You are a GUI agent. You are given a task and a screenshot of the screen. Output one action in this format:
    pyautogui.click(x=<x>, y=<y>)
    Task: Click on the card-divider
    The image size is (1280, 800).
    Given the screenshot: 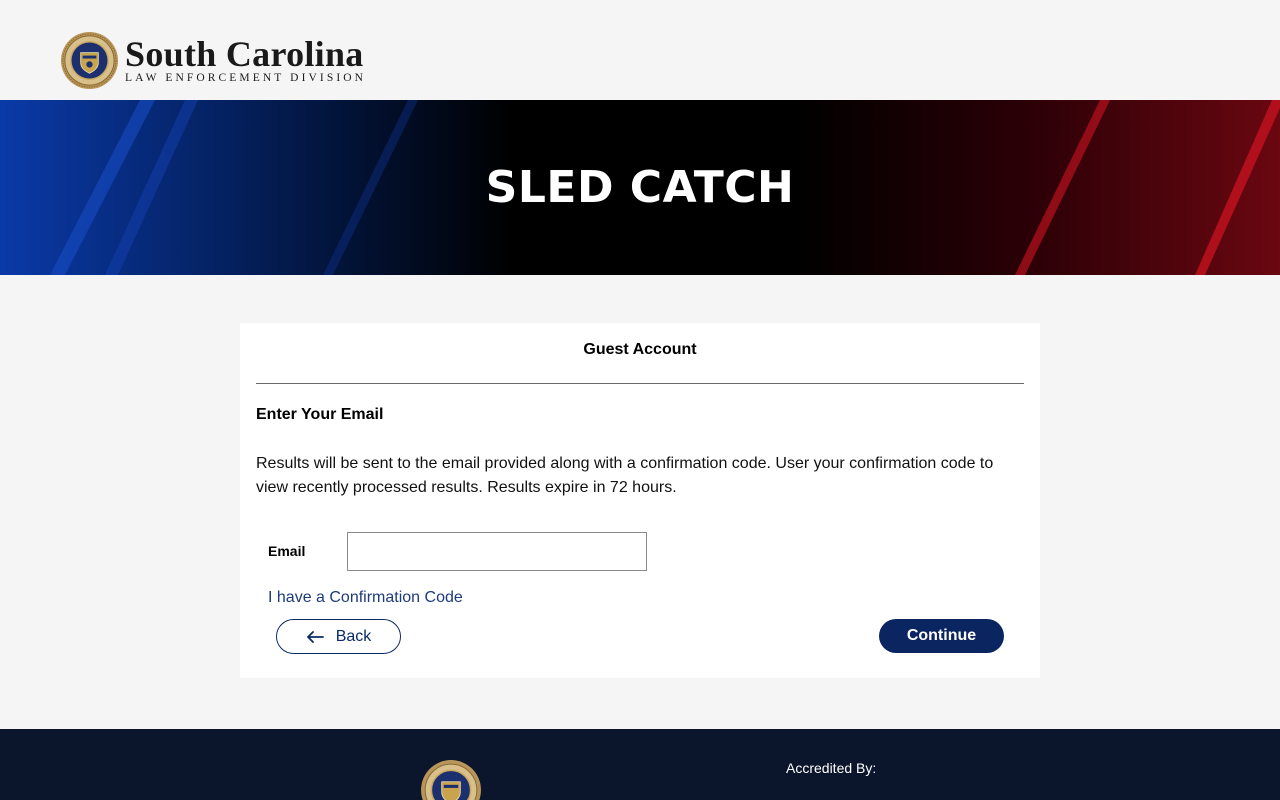 What is the action you would take?
    pyautogui.click(x=640, y=383)
    